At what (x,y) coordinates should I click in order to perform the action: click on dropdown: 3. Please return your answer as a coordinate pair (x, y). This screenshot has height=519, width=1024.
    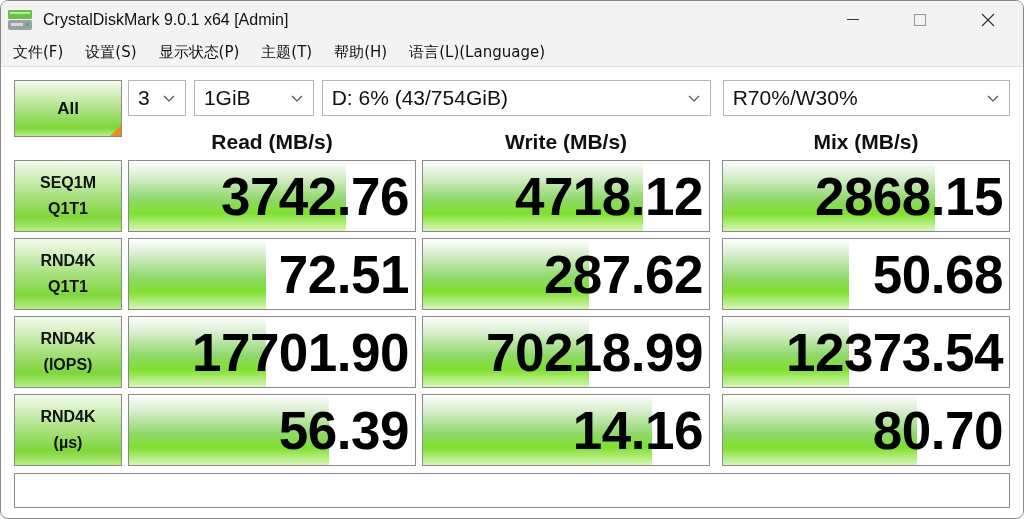
    Looking at the image, I should click on (157, 98).